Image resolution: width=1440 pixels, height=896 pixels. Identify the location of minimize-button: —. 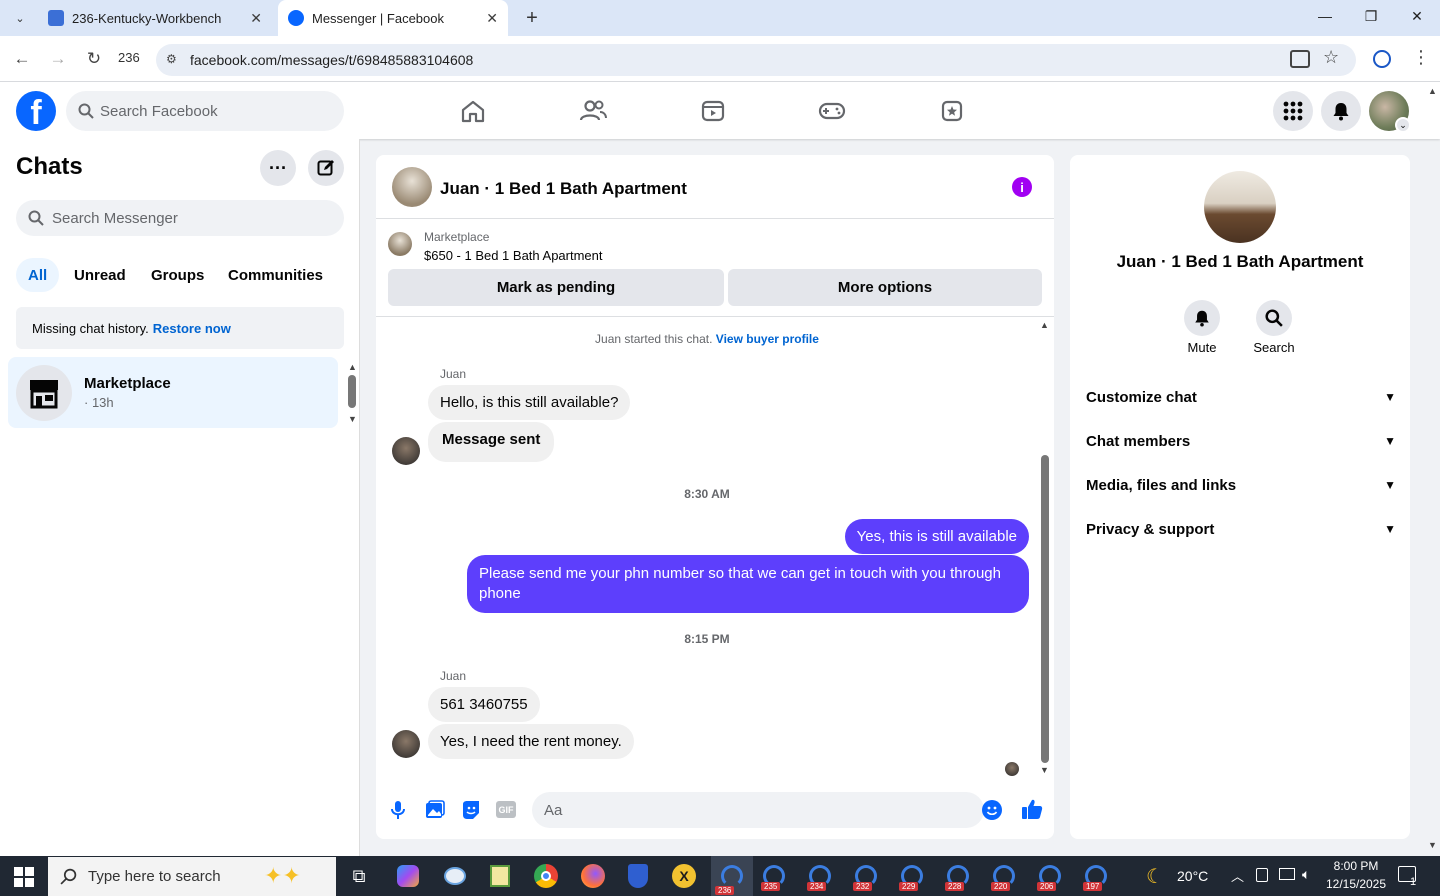
(1325, 16).